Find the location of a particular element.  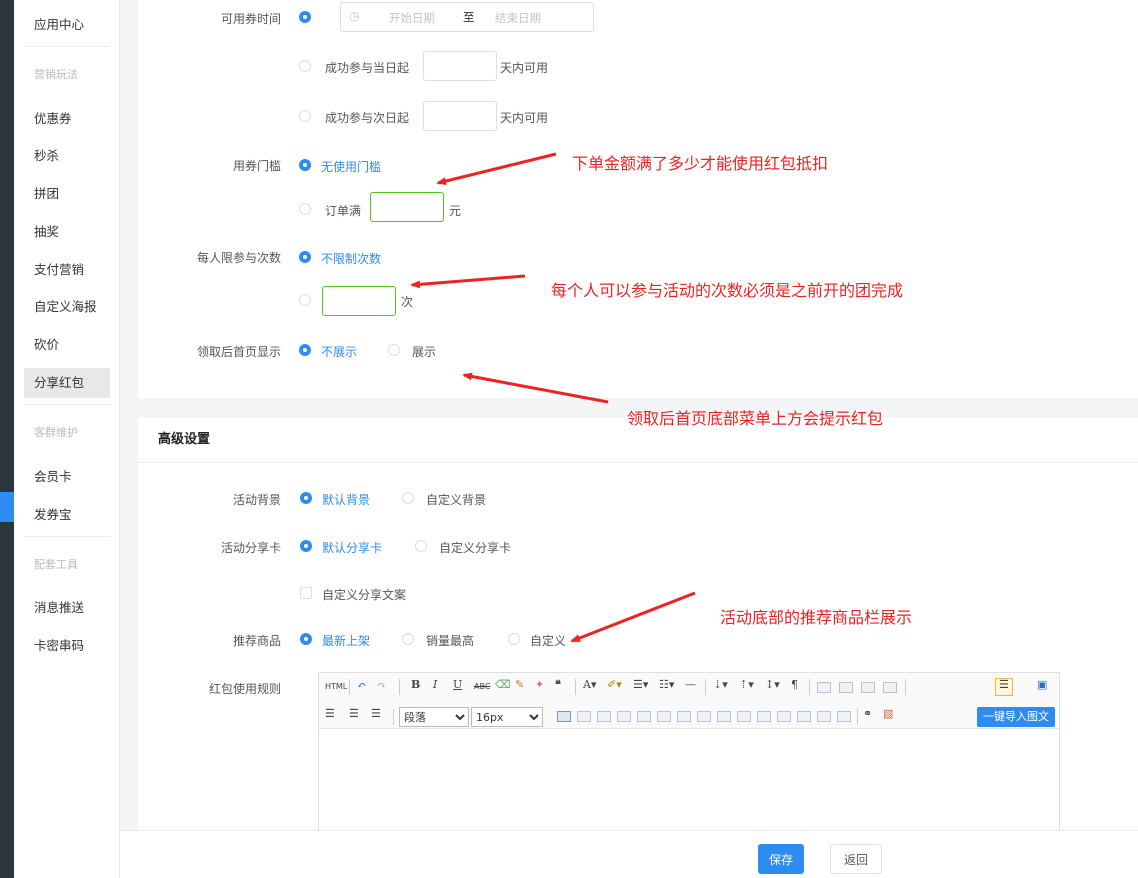

blockquote-icon: ❝ is located at coordinates (558, 684).